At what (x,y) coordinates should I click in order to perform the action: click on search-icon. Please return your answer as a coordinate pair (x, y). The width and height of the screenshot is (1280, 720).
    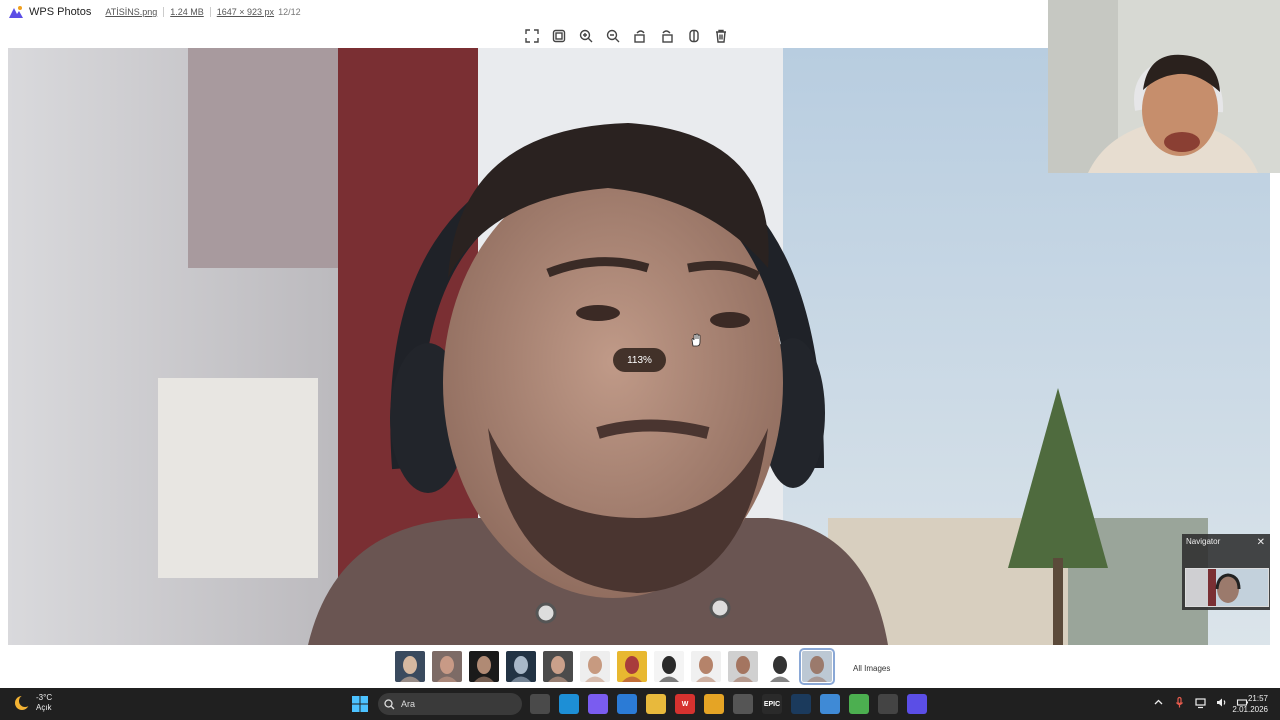
    Looking at the image, I should click on (389, 703).